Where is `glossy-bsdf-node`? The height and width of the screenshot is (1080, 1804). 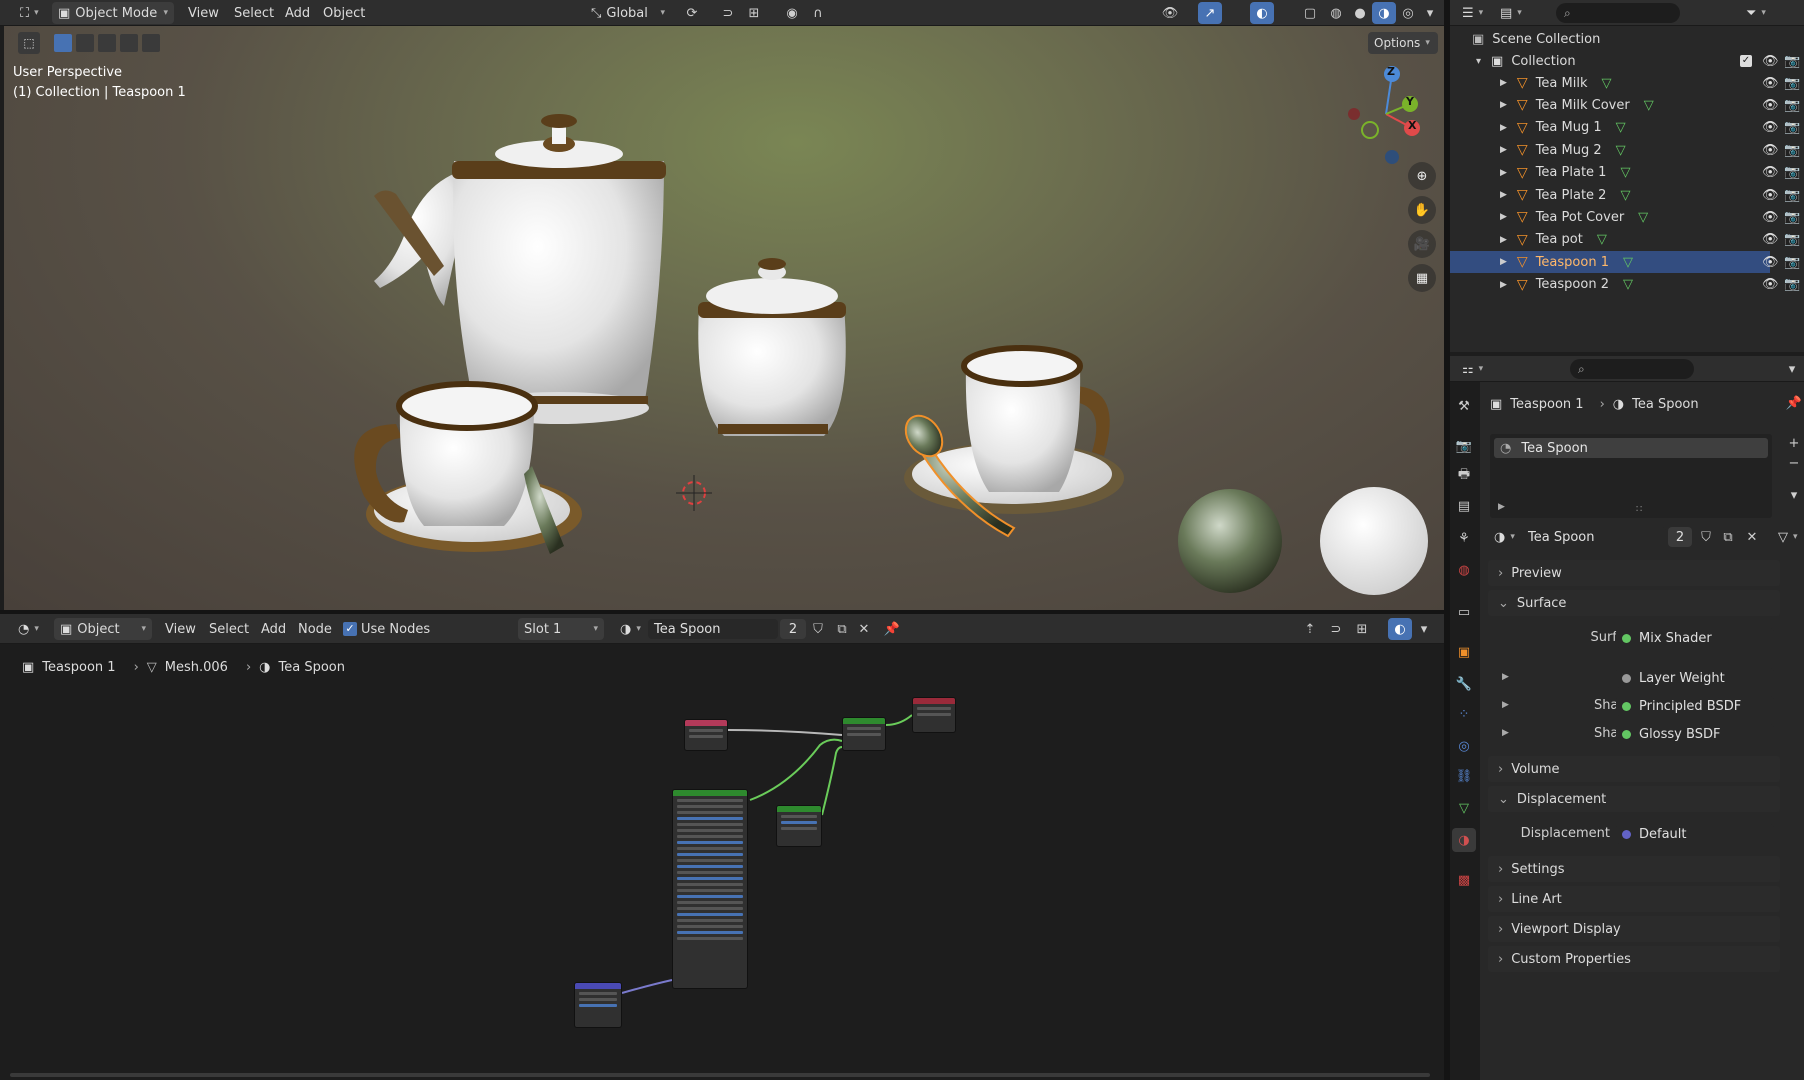 glossy-bsdf-node is located at coordinates (799, 826).